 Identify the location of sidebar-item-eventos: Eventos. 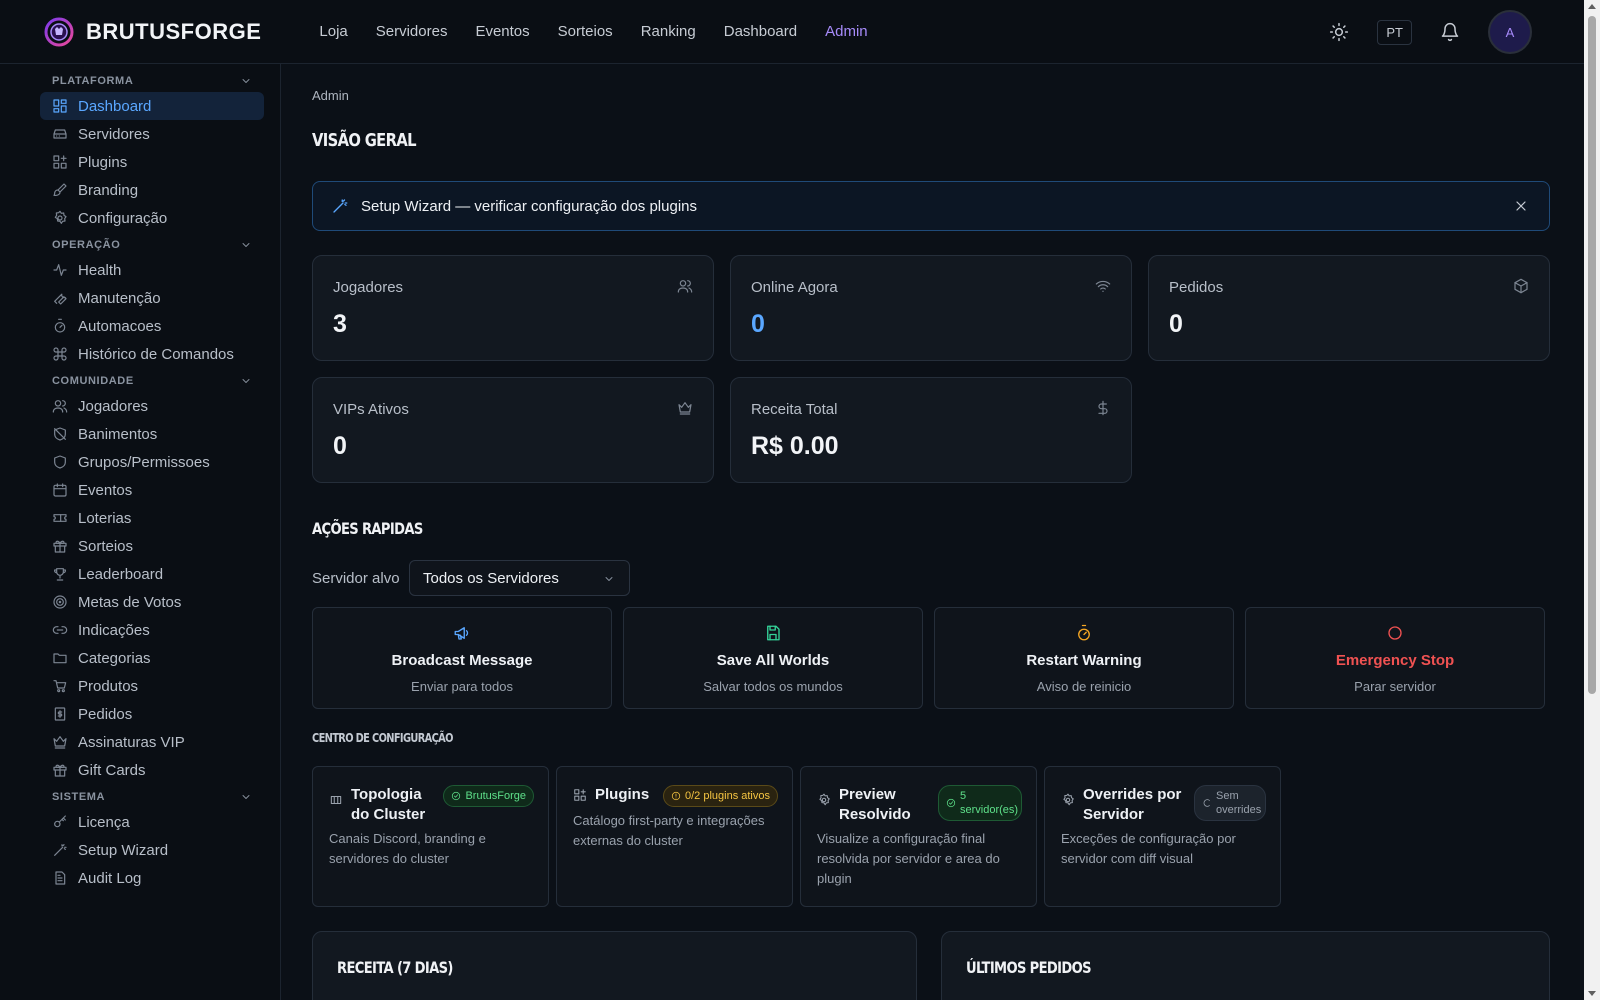
(152, 490).